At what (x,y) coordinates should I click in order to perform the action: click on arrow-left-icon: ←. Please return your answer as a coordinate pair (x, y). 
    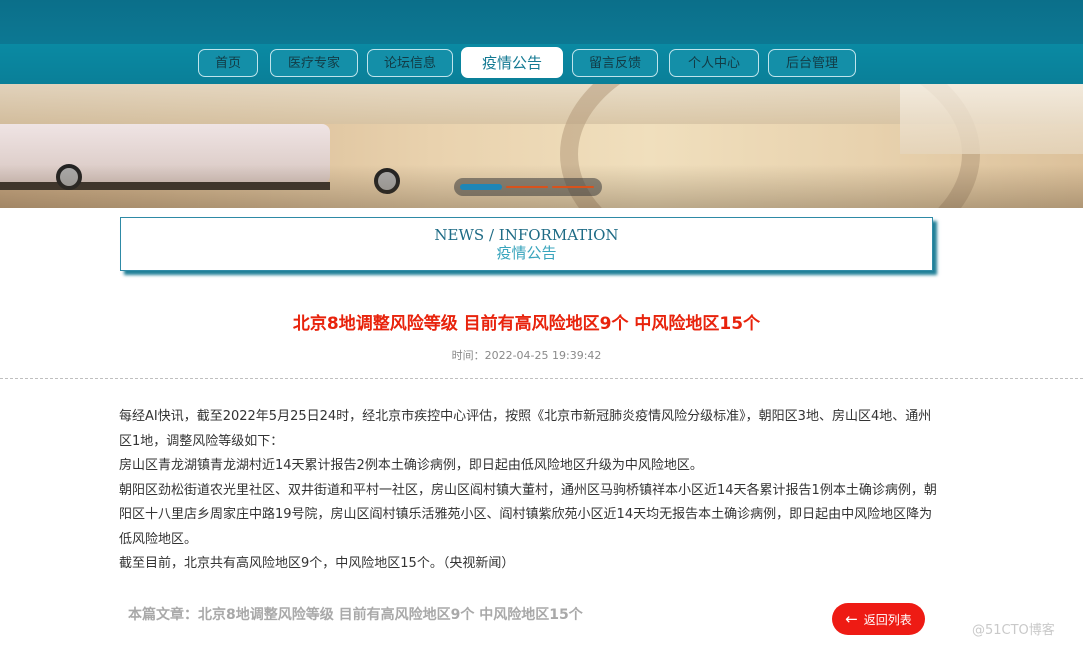
    Looking at the image, I should click on (851, 619).